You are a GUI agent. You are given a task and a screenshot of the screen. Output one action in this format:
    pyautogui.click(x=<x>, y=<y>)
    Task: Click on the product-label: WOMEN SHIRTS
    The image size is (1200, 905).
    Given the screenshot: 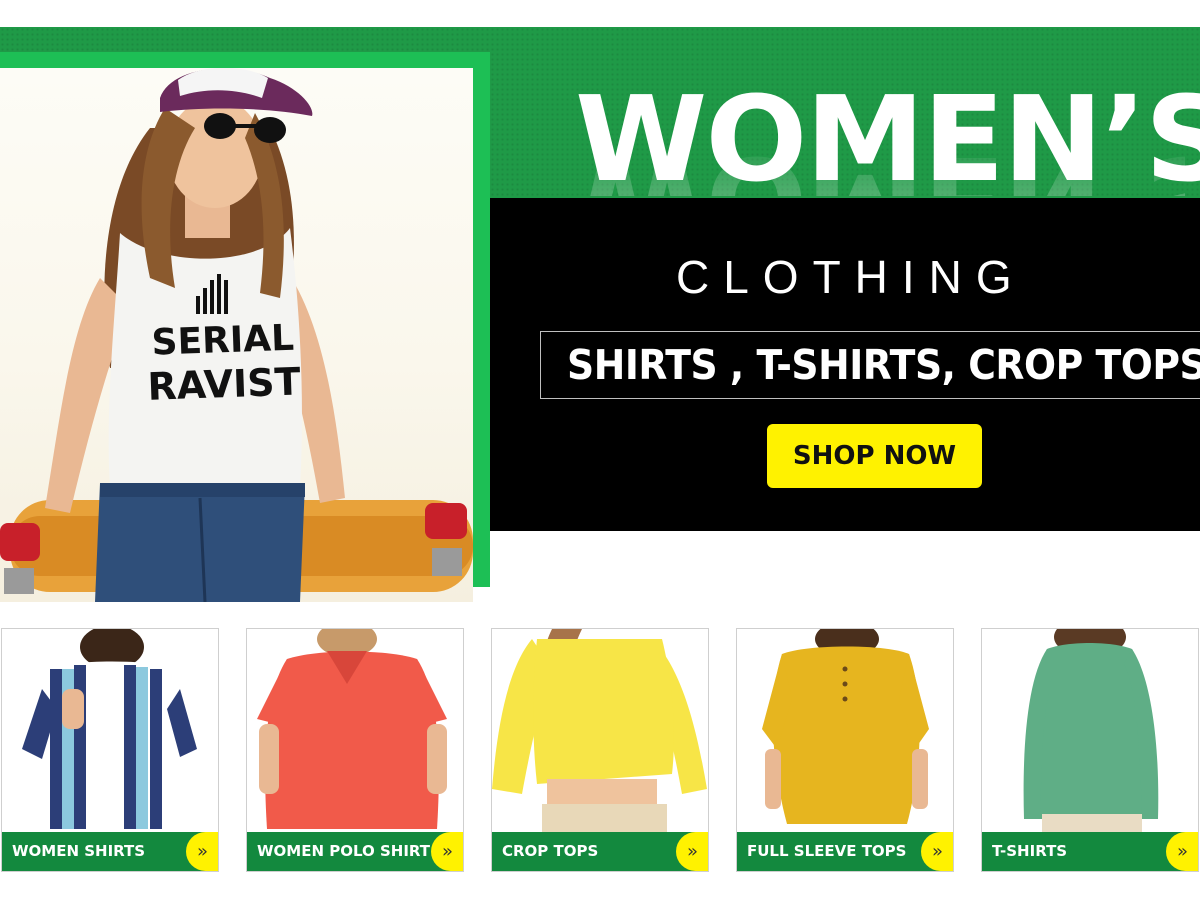 What is the action you would take?
    pyautogui.click(x=79, y=851)
    